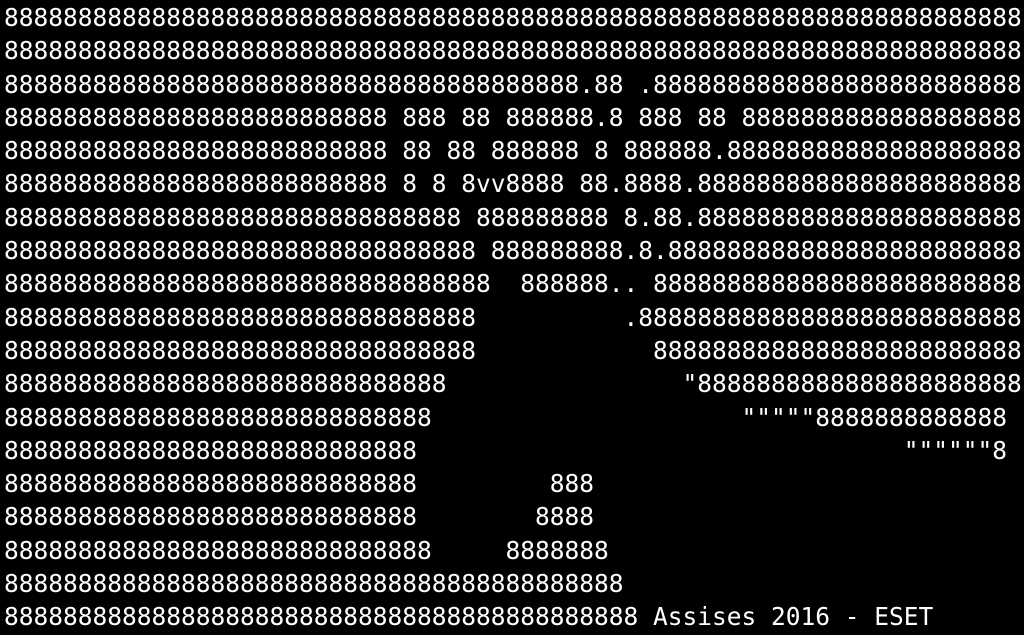 The height and width of the screenshot is (635, 1024). What do you see at coordinates (299, 517) in the screenshot?
I see `ascii-art-line: 8888888888888888888888888888 8888` at bounding box center [299, 517].